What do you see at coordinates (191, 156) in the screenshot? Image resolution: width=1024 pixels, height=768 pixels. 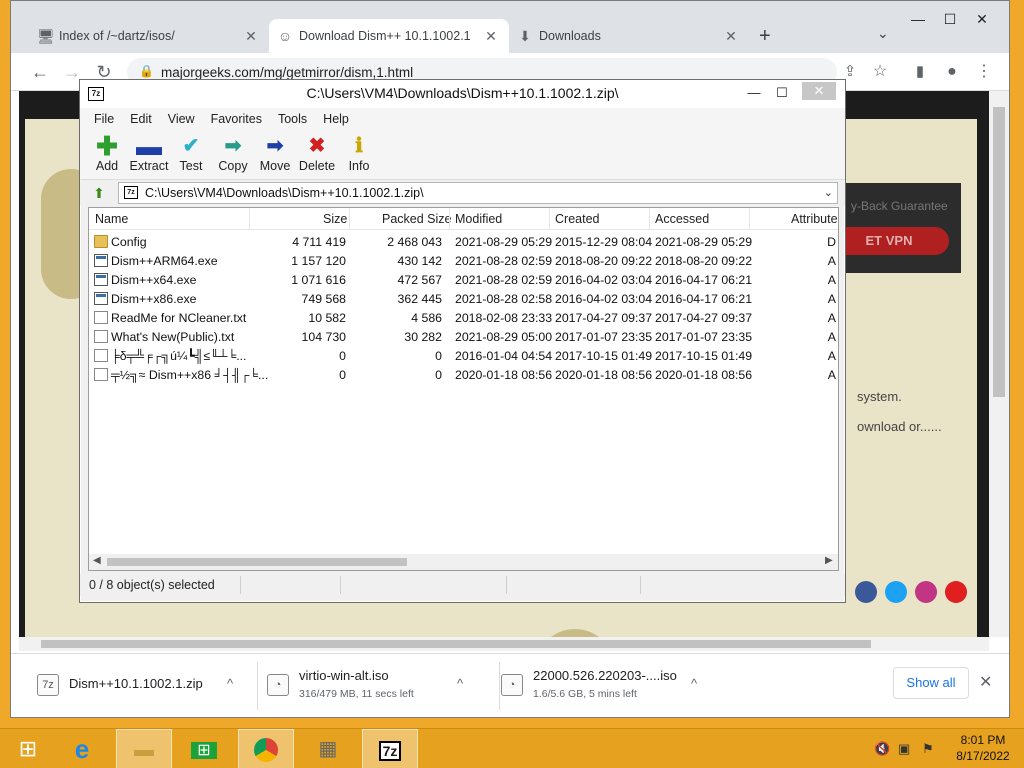 I see `test-button: ✔ Test` at bounding box center [191, 156].